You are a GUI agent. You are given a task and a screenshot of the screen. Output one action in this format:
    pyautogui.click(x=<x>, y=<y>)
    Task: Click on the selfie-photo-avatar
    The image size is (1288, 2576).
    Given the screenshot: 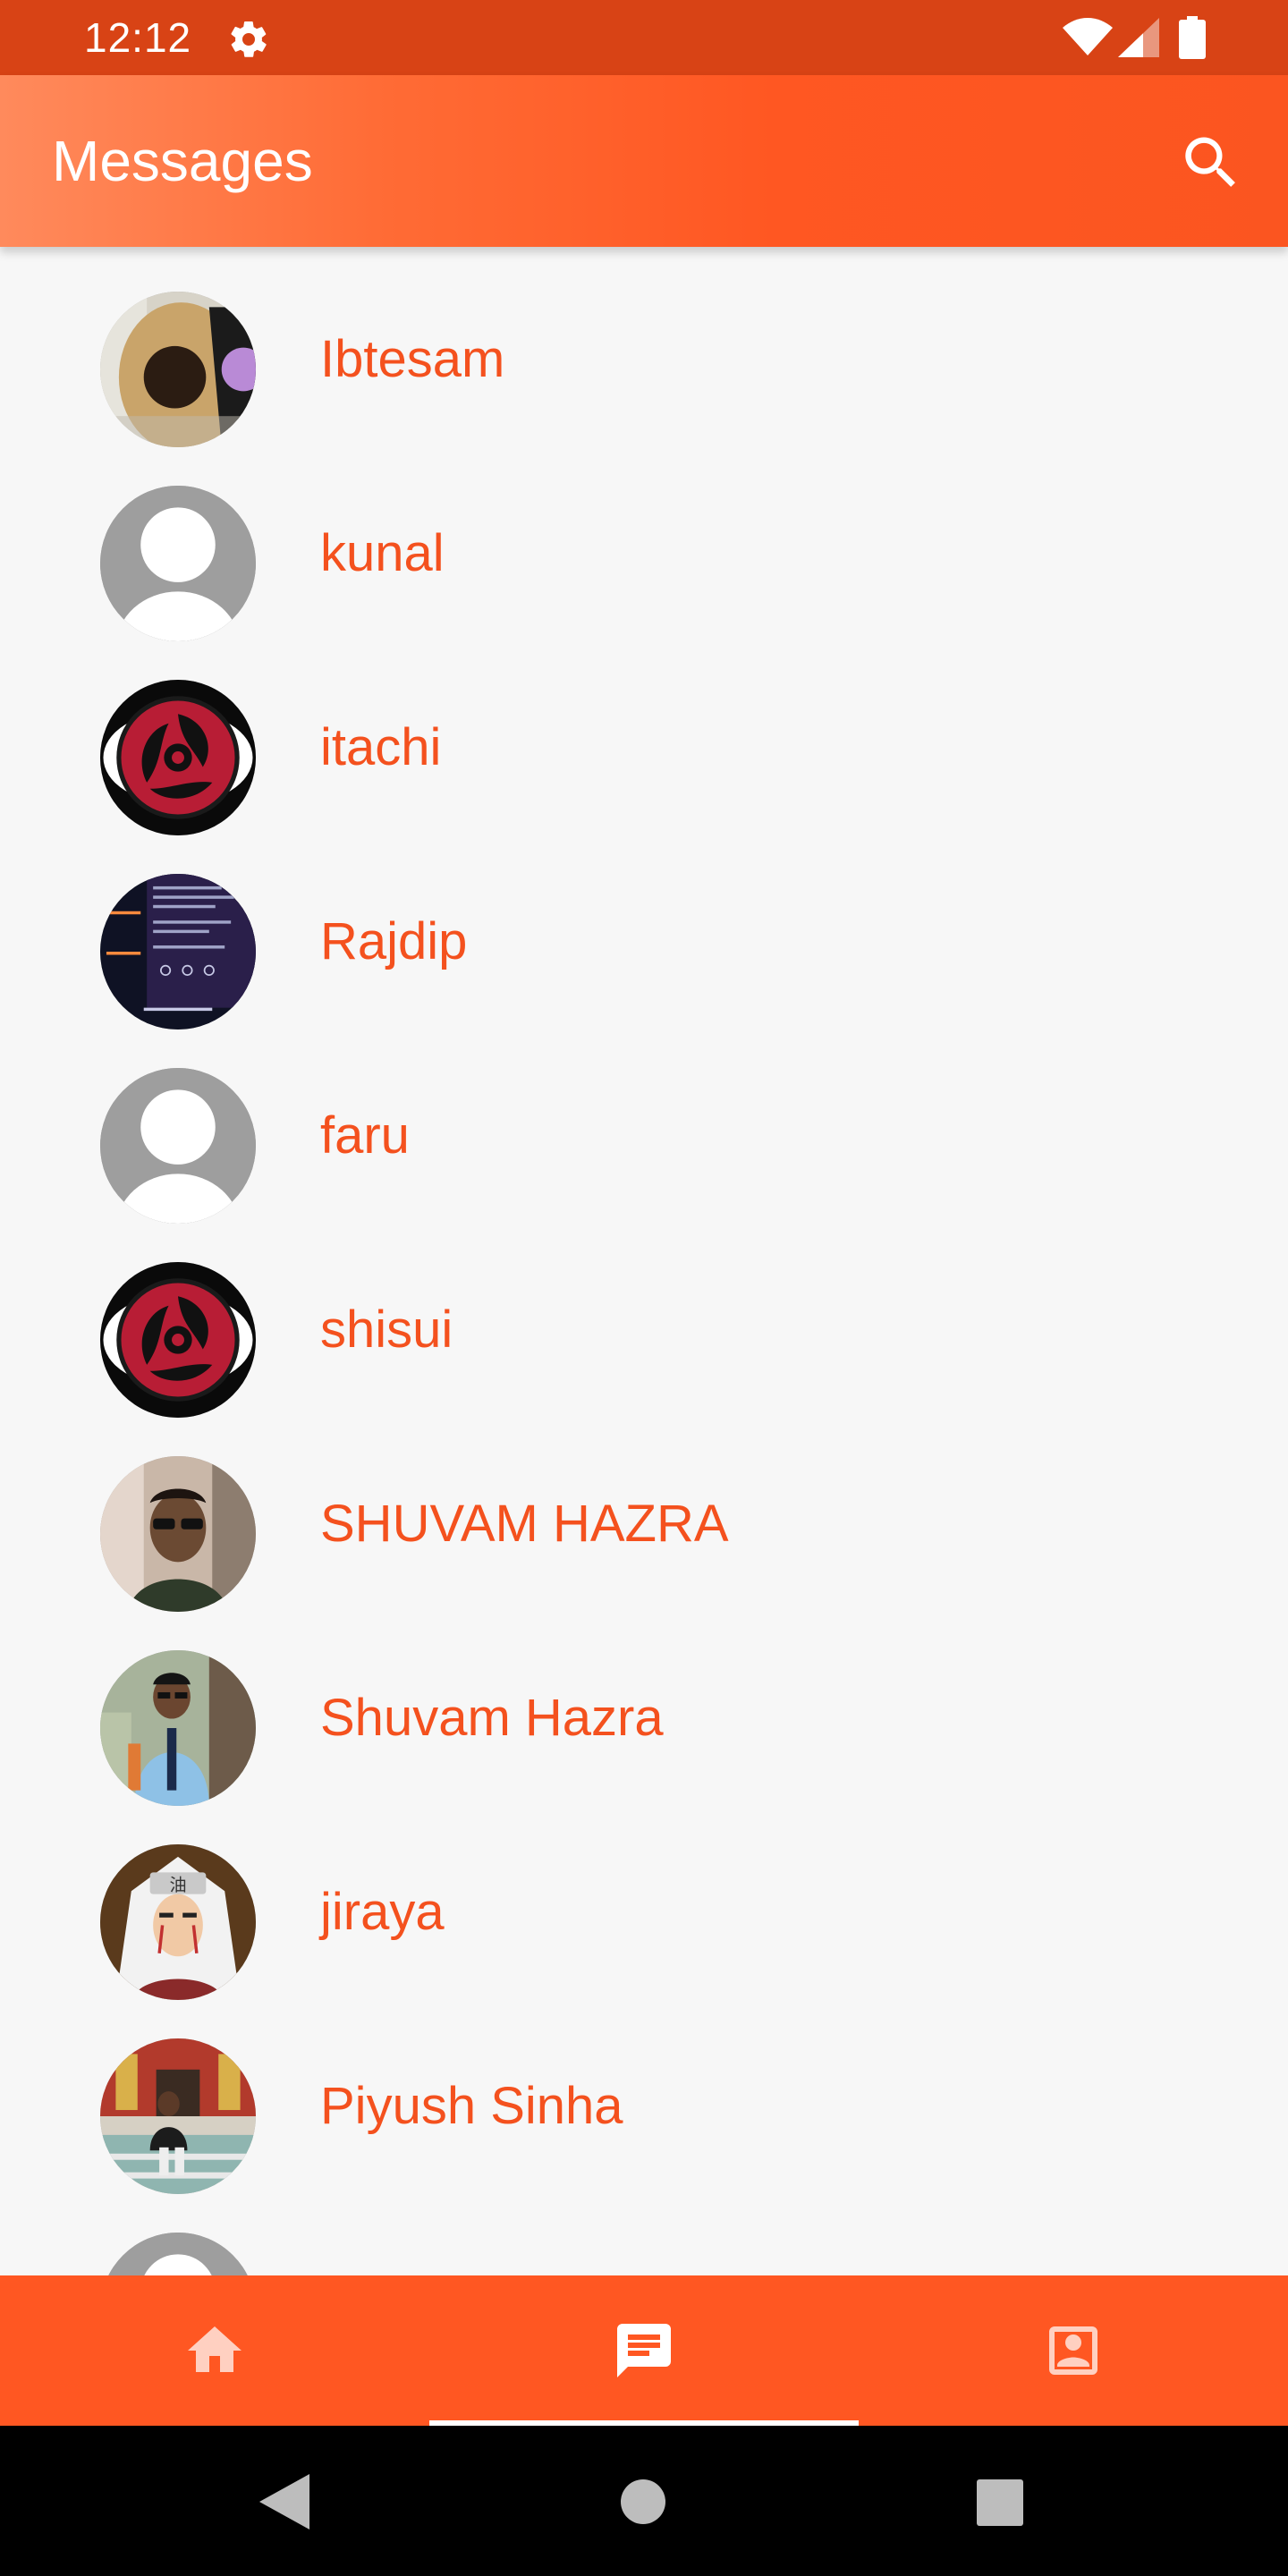 What is the action you would take?
    pyautogui.click(x=178, y=1534)
    